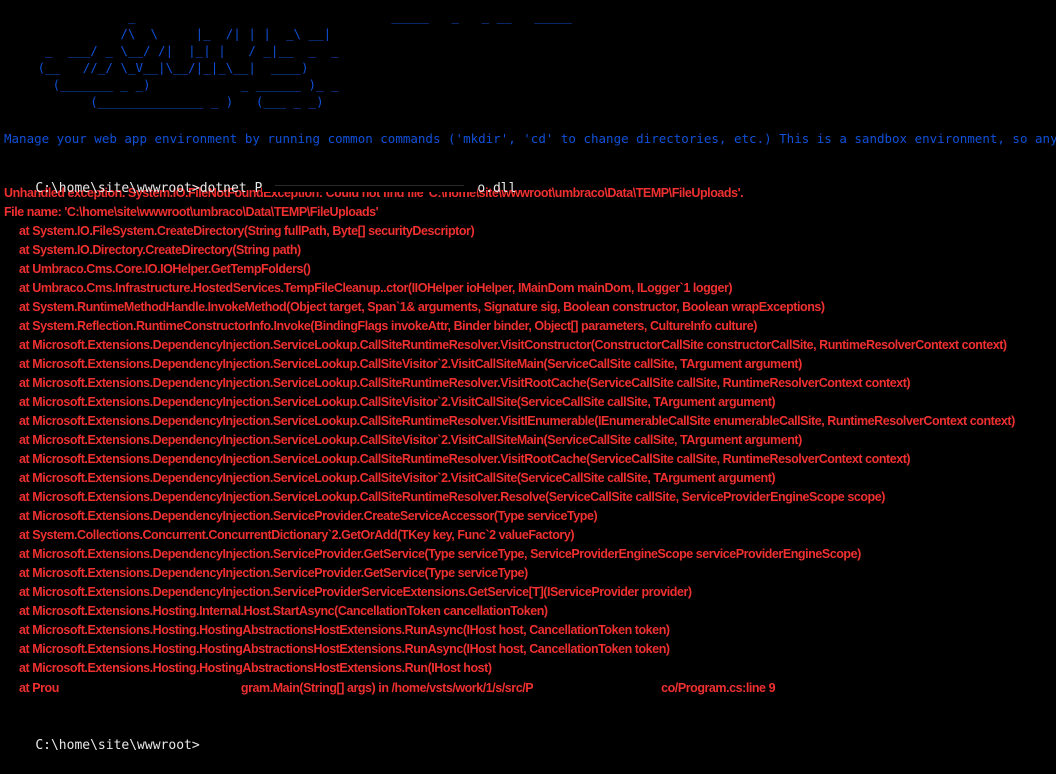 The height and width of the screenshot is (774, 1056). Describe the element at coordinates (149, 685) in the screenshot. I see `redacted-namespace-segment` at that location.